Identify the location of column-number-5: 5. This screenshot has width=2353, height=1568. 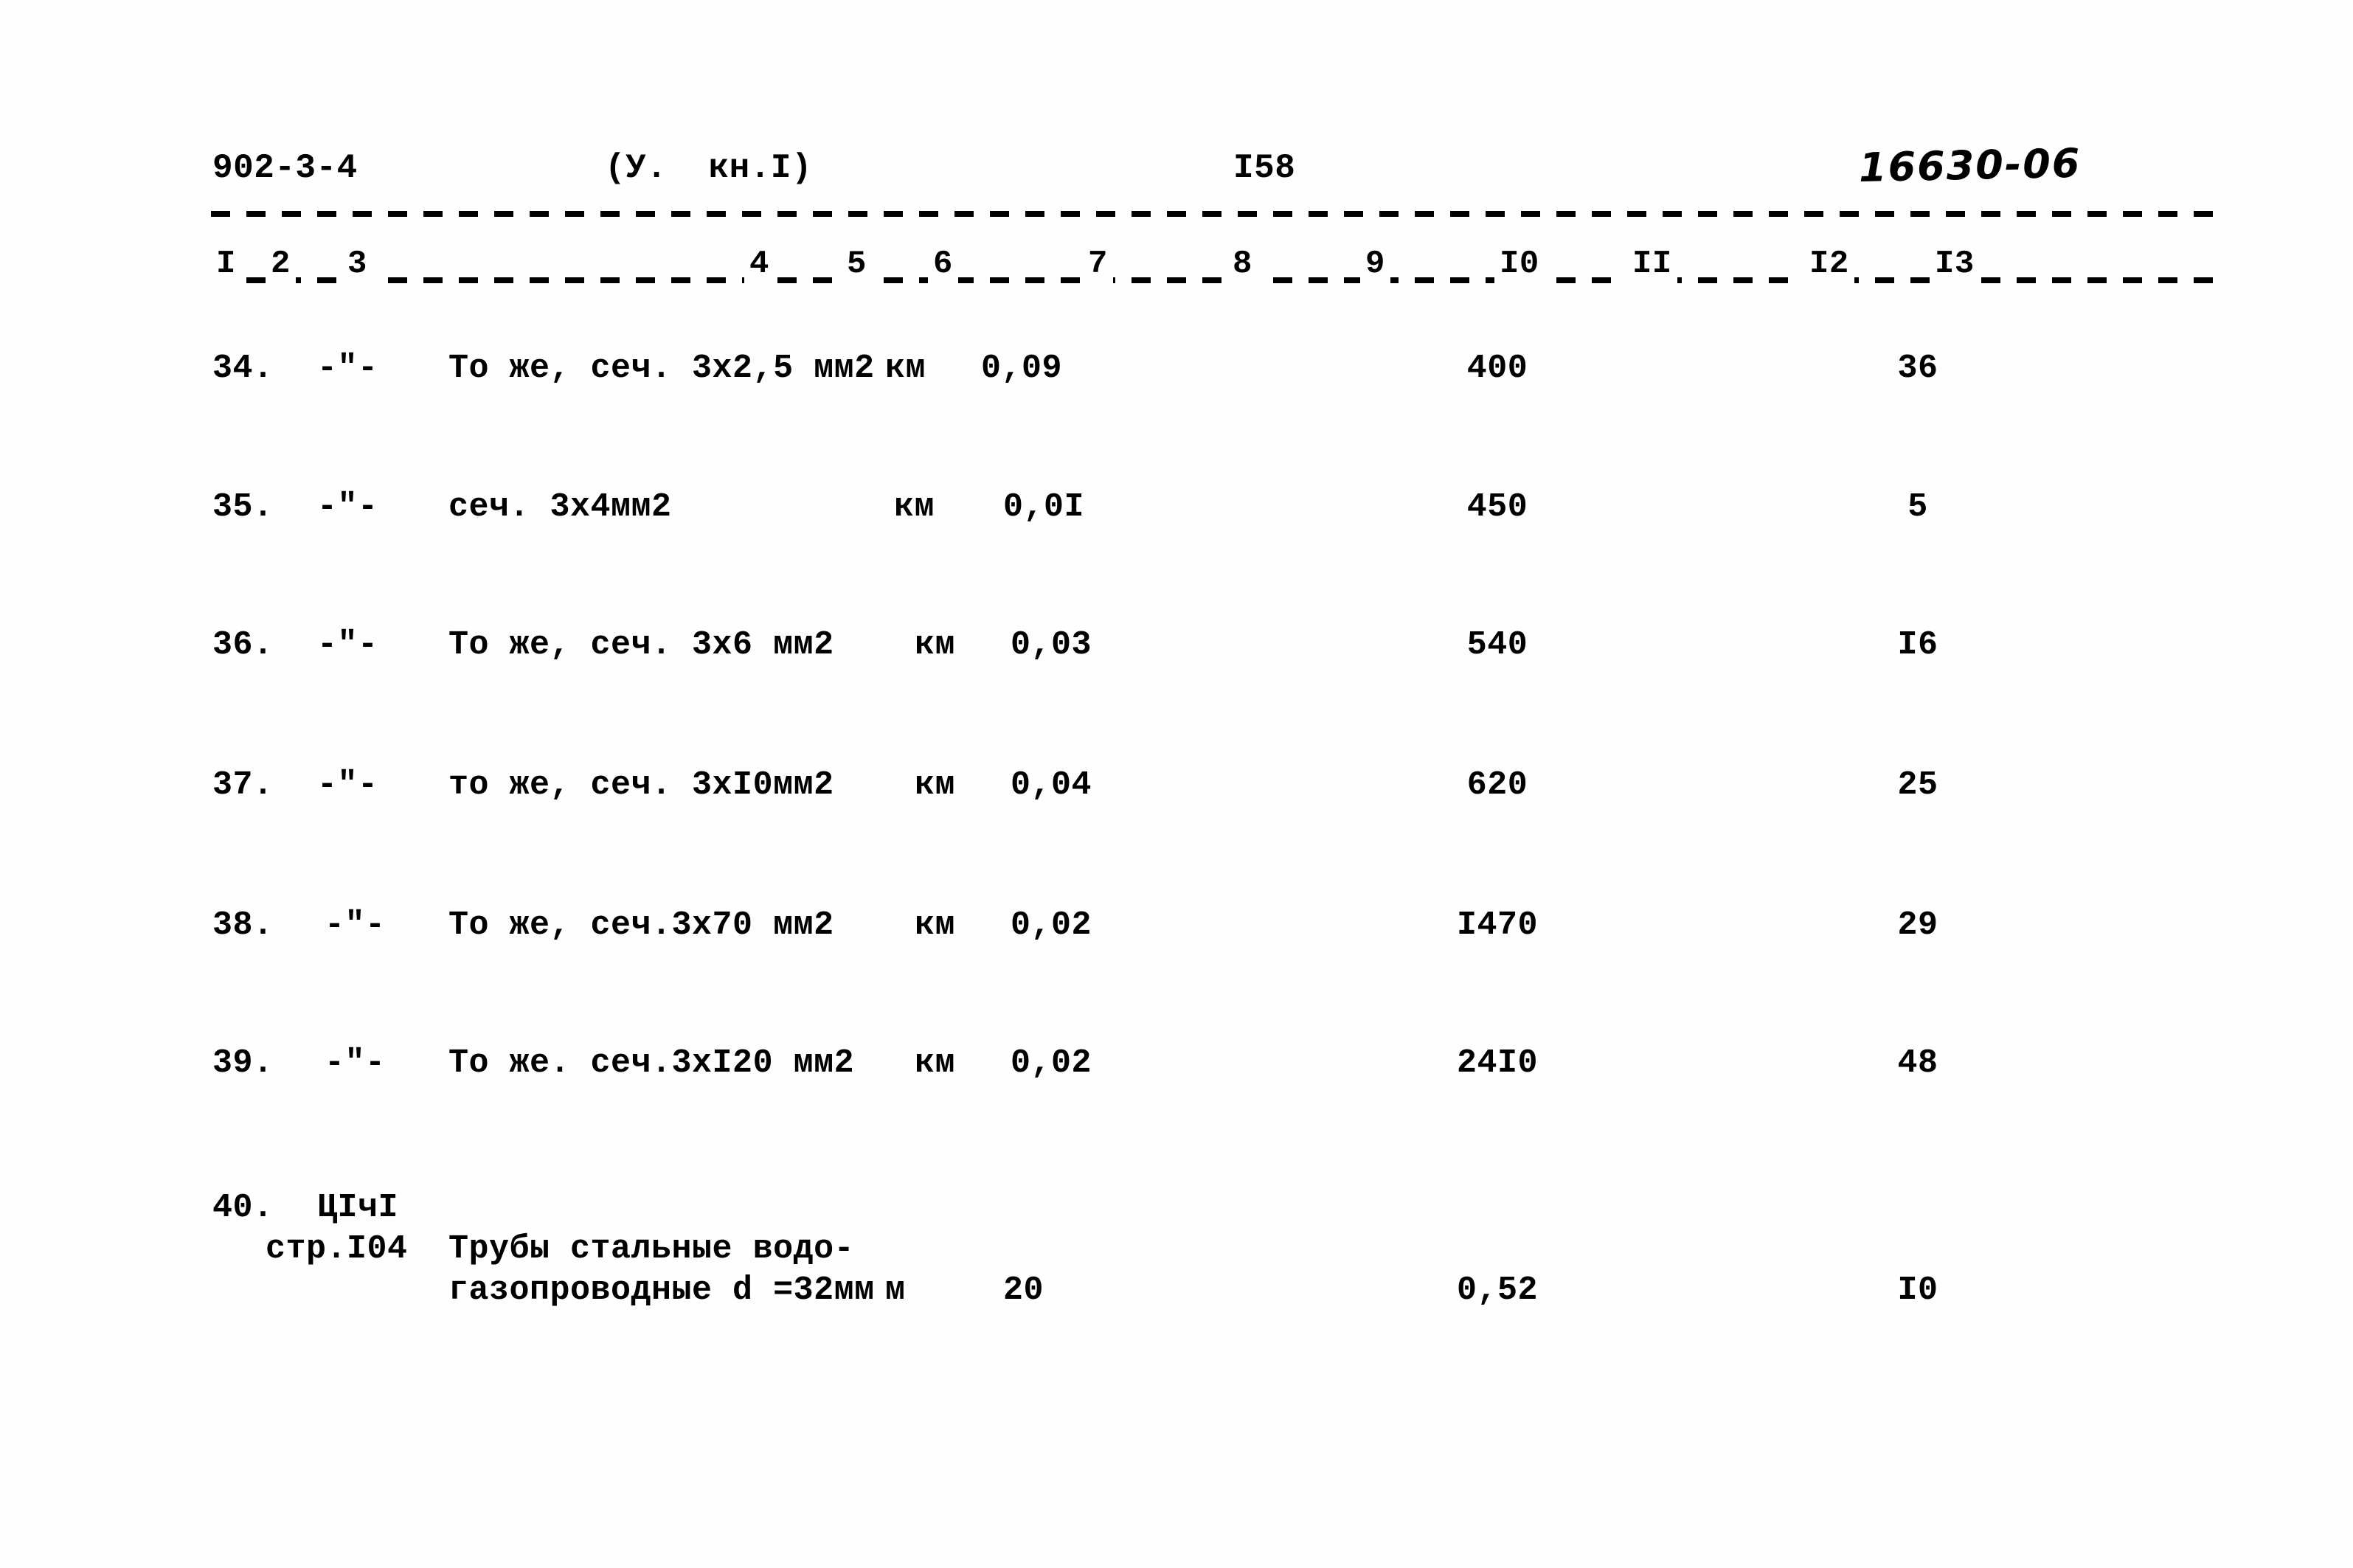
(857, 264).